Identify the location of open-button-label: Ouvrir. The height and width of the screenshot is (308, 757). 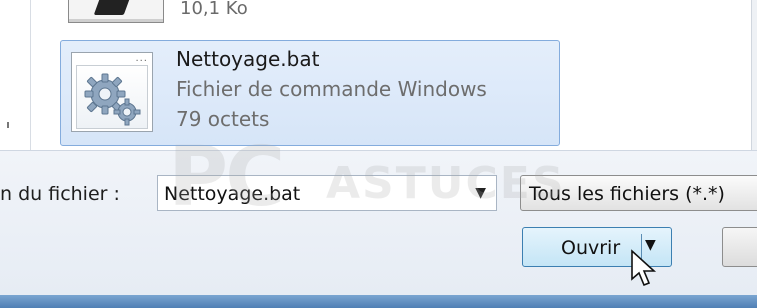
(590, 248).